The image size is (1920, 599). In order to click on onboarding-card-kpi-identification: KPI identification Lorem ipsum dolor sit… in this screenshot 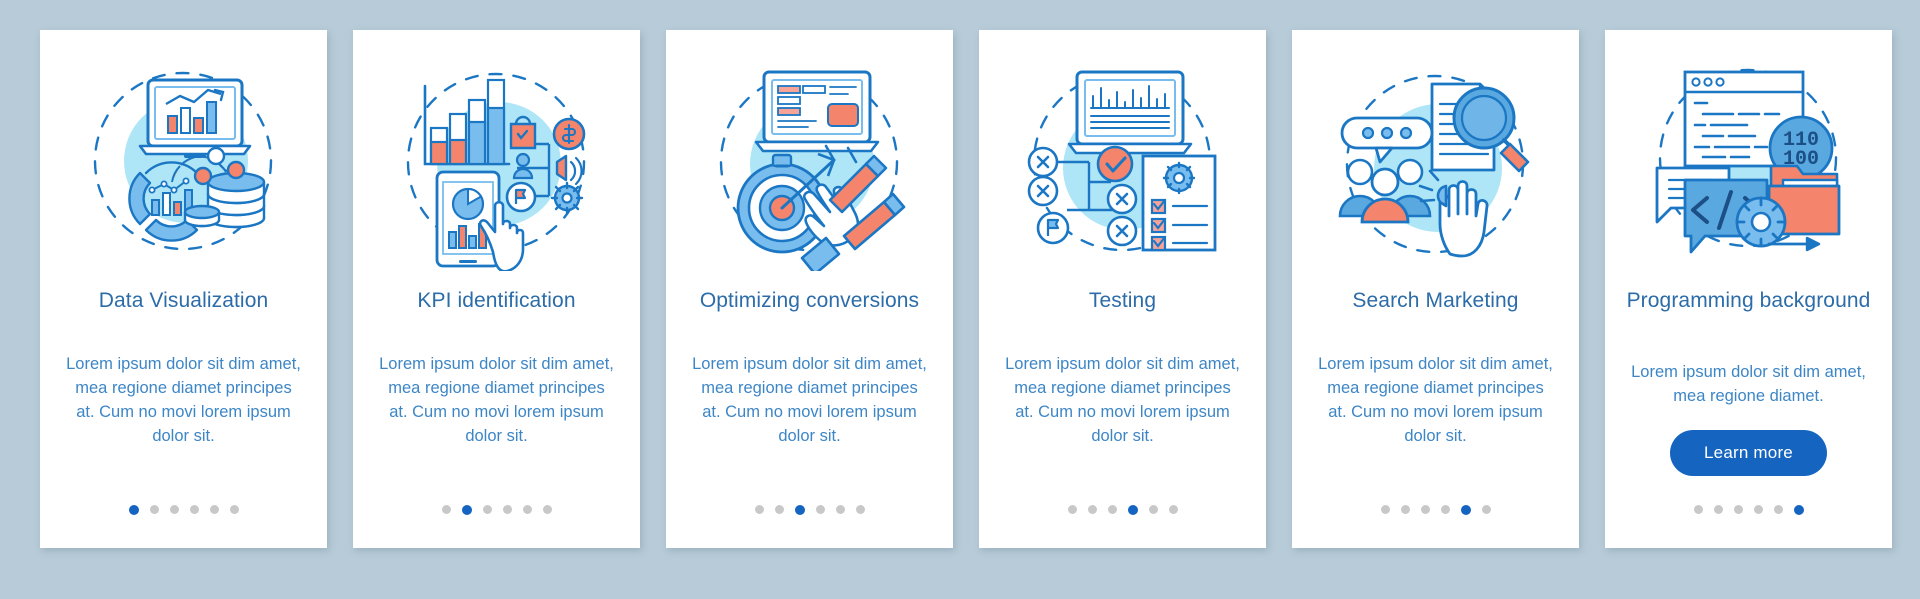, I will do `click(496, 289)`.